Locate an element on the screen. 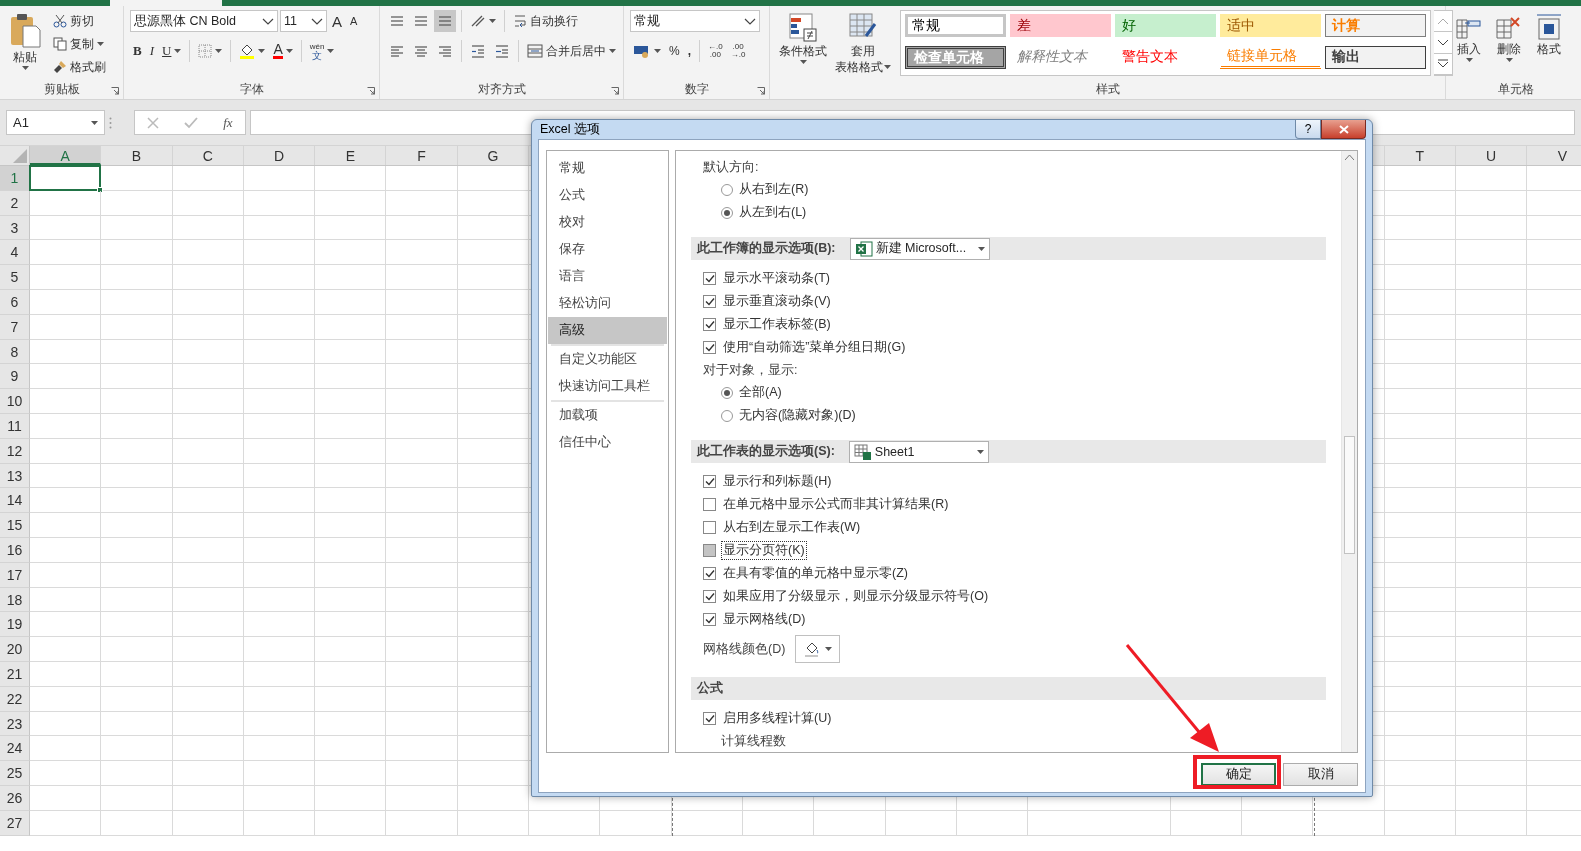 Image resolution: width=1581 pixels, height=851 pixels. checkbox-label: 使用“自动筛选”菜单分组日期(G) is located at coordinates (814, 347).